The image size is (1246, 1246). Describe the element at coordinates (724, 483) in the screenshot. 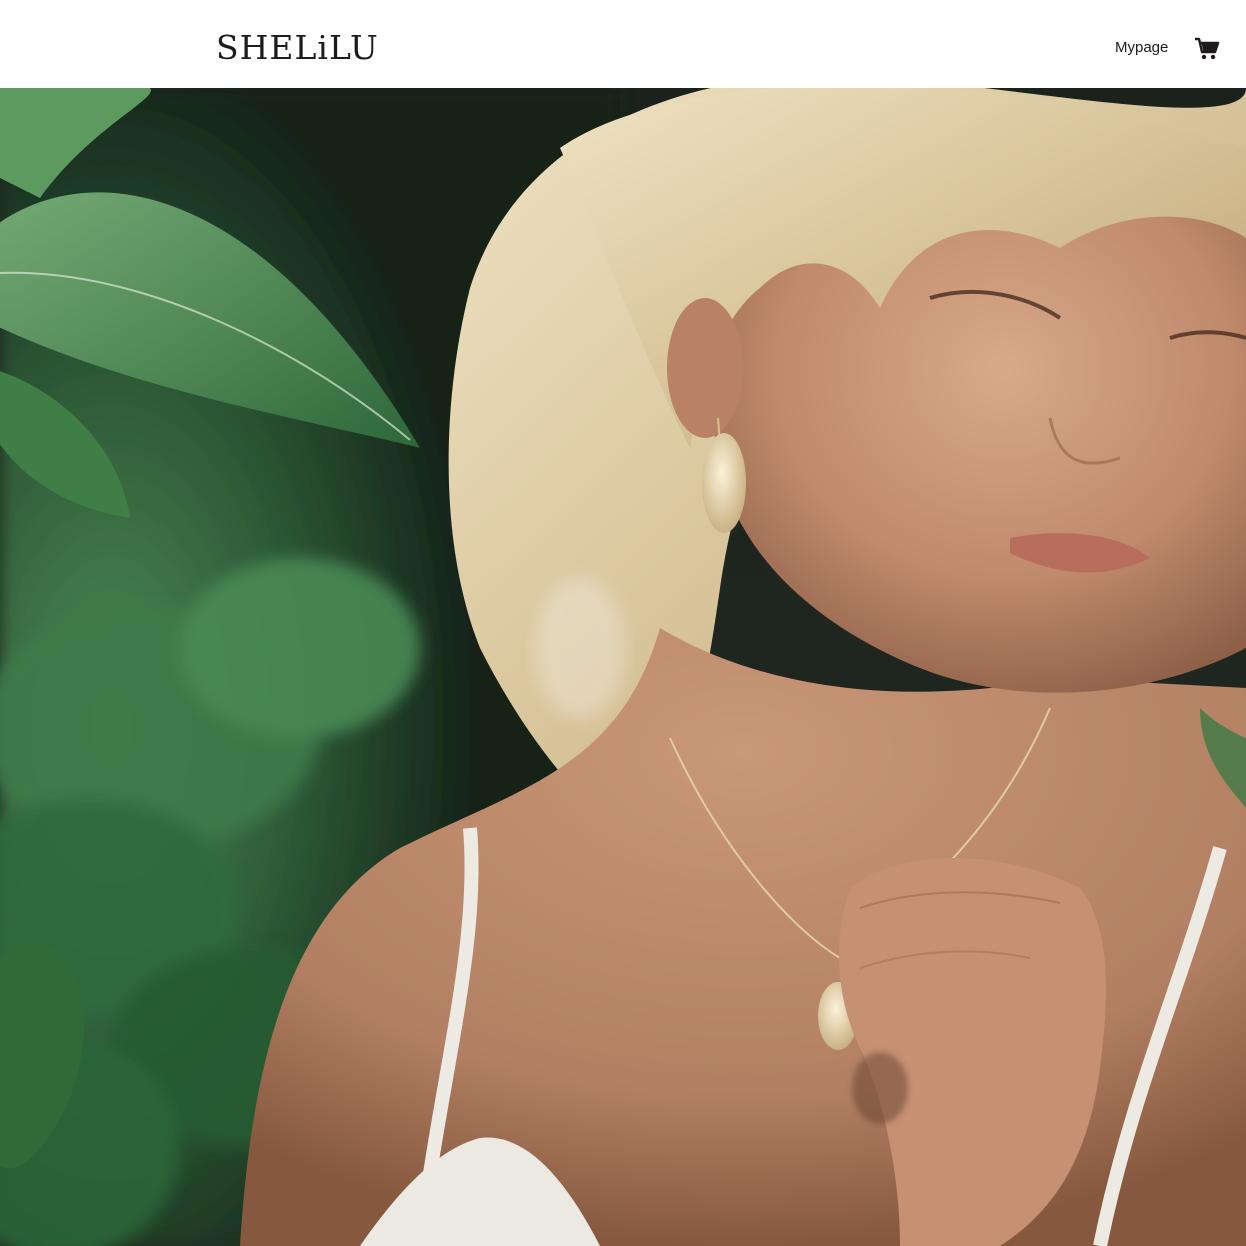

I see `earring-shell` at that location.